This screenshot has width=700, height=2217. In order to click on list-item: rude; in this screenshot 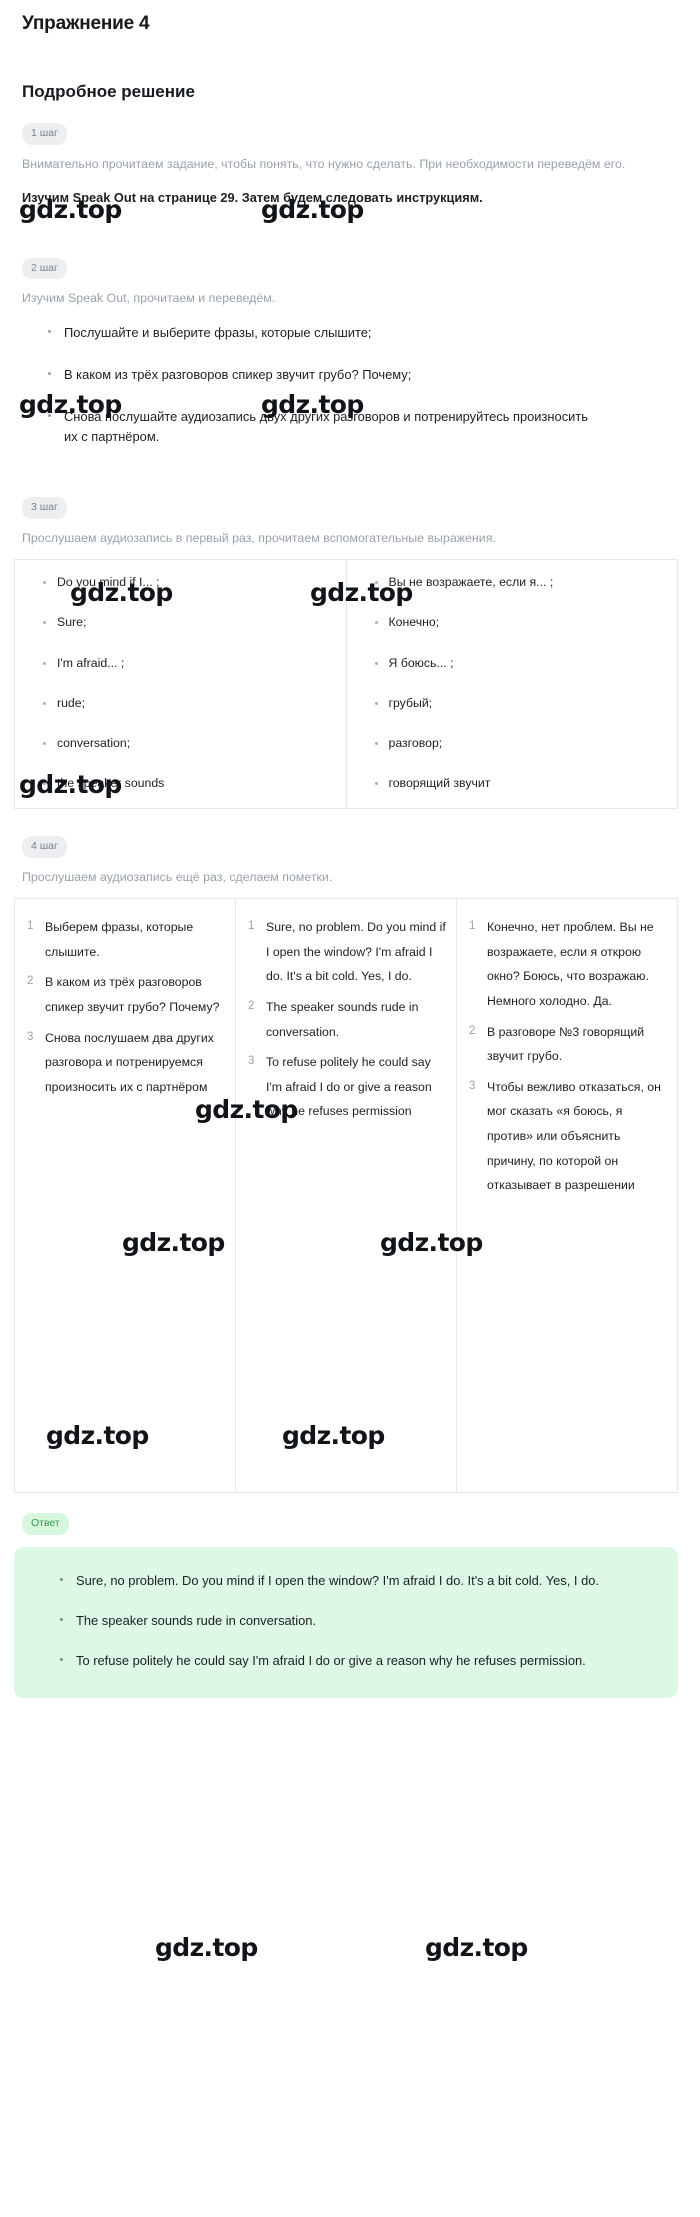, I will do `click(189, 703)`.